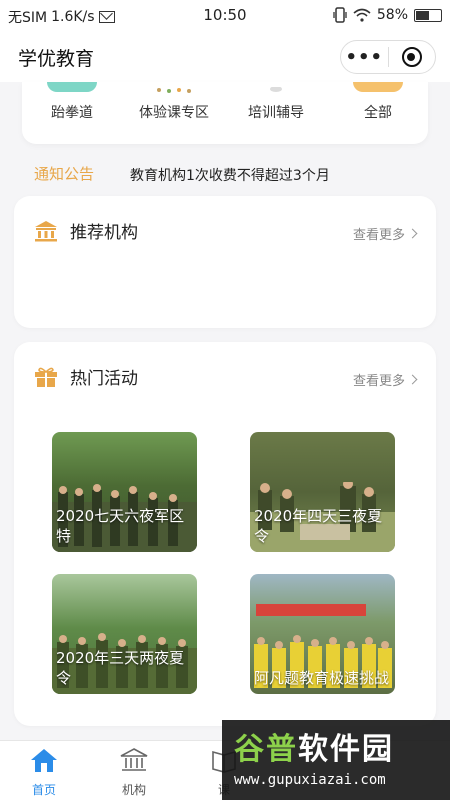 The height and width of the screenshot is (800, 450). Describe the element at coordinates (72, 102) in the screenshot. I see `category-taekwondo: 跆拳道` at that location.